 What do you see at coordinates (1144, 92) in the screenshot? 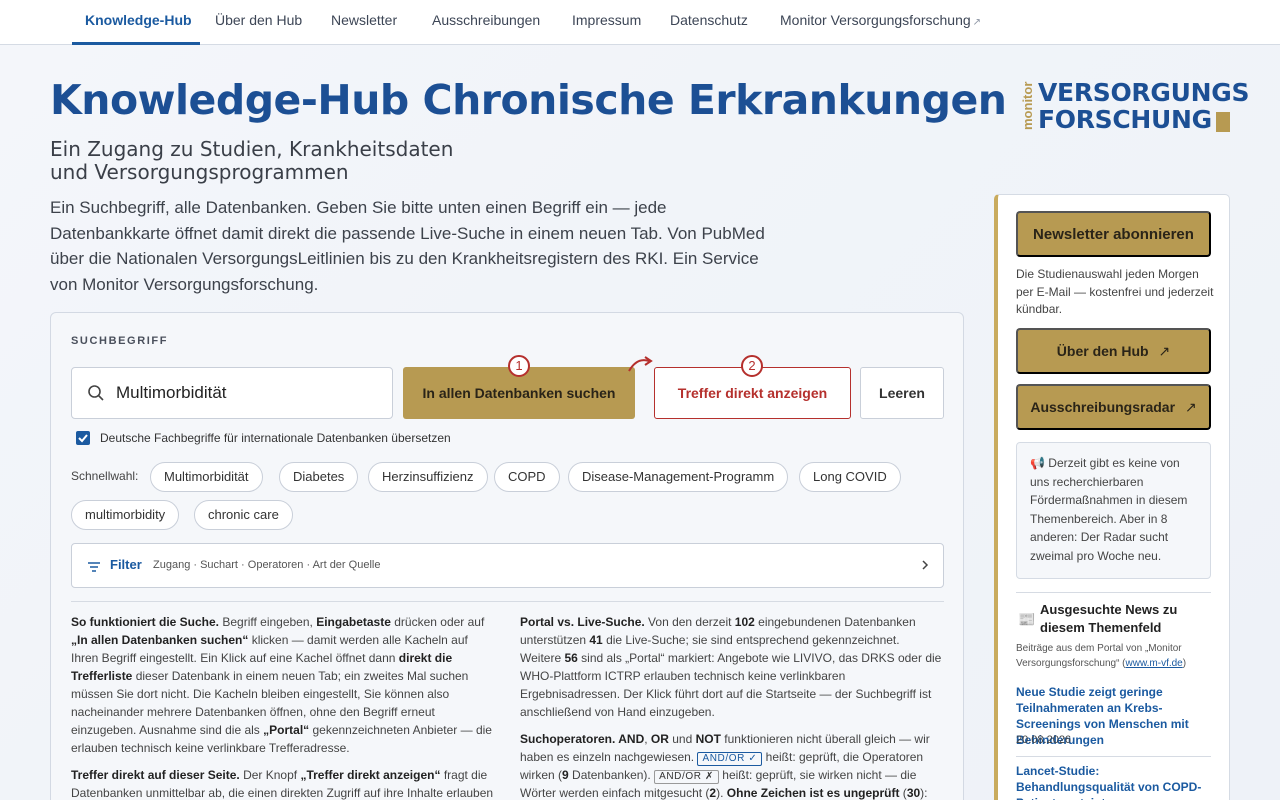
I see `logo-line1: VERSORGUNGS` at bounding box center [1144, 92].